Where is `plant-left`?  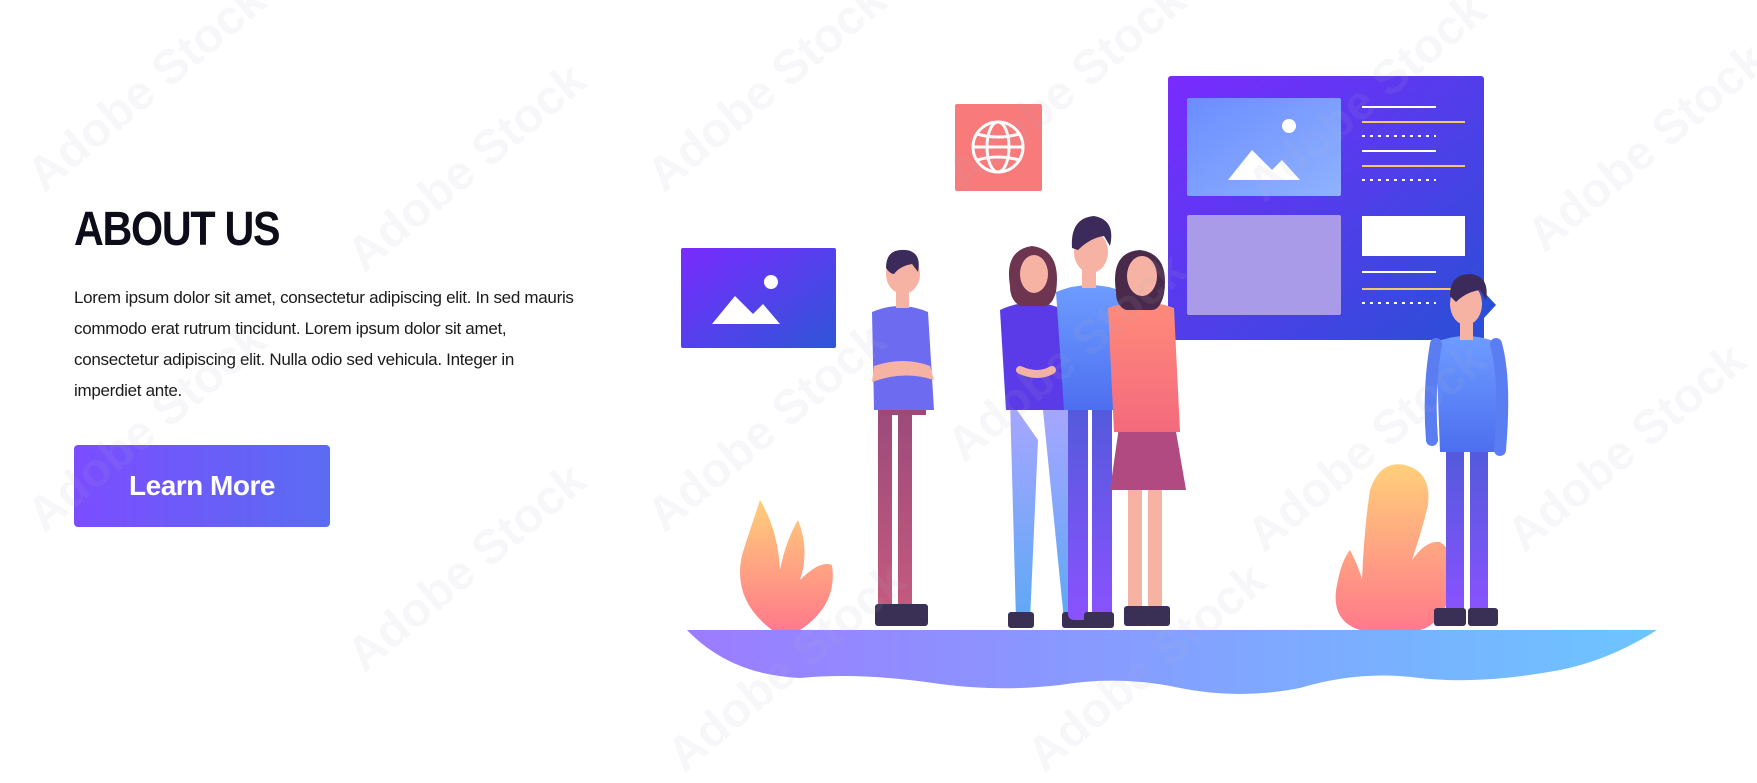 plant-left is located at coordinates (786, 565).